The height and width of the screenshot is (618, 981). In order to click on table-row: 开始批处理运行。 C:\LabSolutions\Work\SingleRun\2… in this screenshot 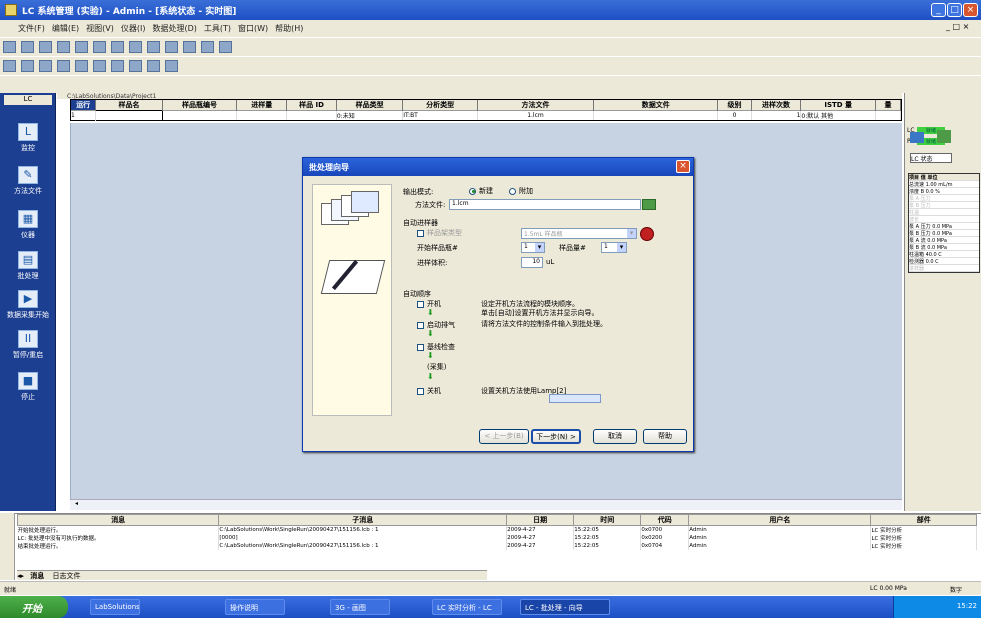, I will do `click(497, 529)`.